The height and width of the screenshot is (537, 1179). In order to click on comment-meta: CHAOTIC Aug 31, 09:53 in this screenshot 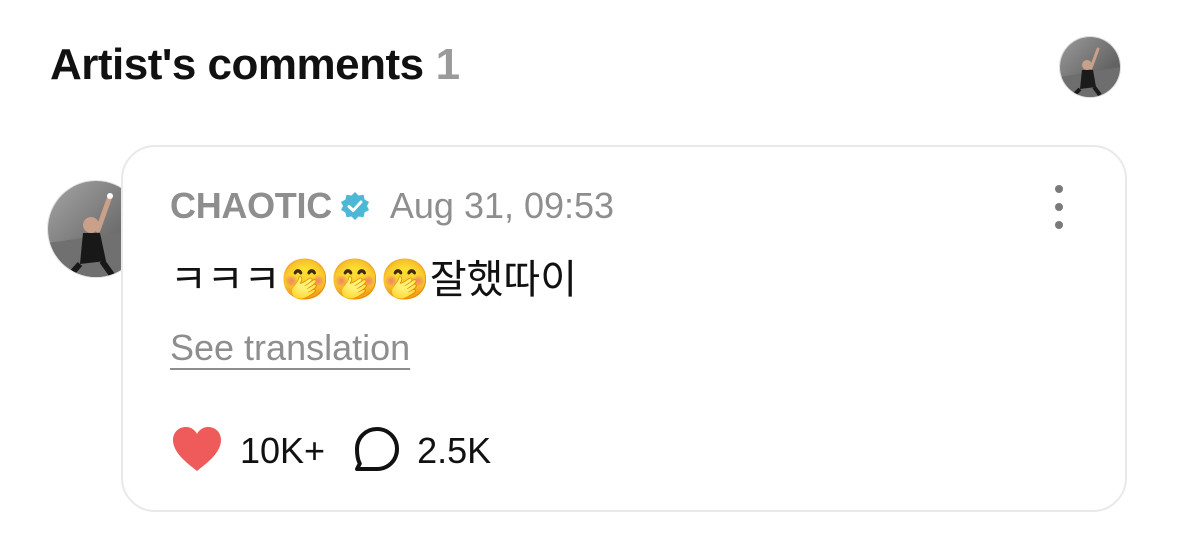, I will do `click(392, 206)`.